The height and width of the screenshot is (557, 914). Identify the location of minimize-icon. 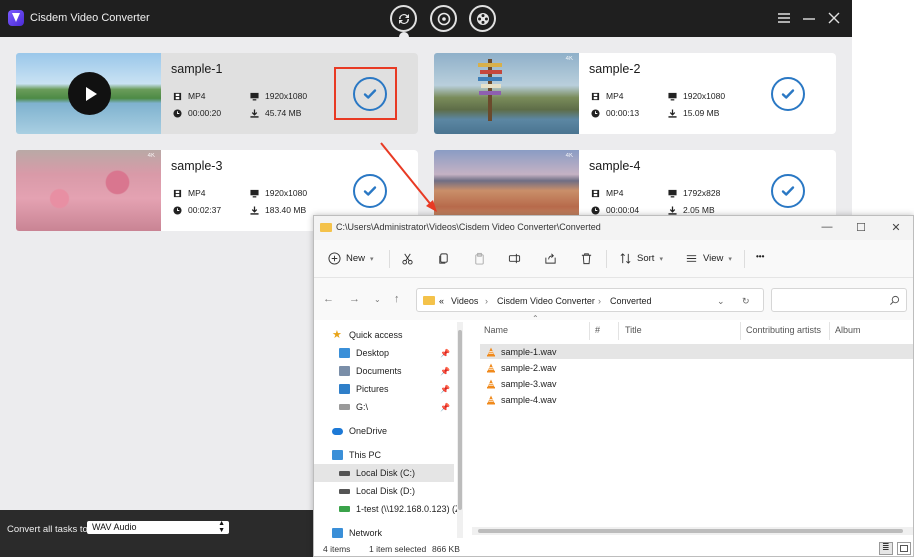
(809, 19).